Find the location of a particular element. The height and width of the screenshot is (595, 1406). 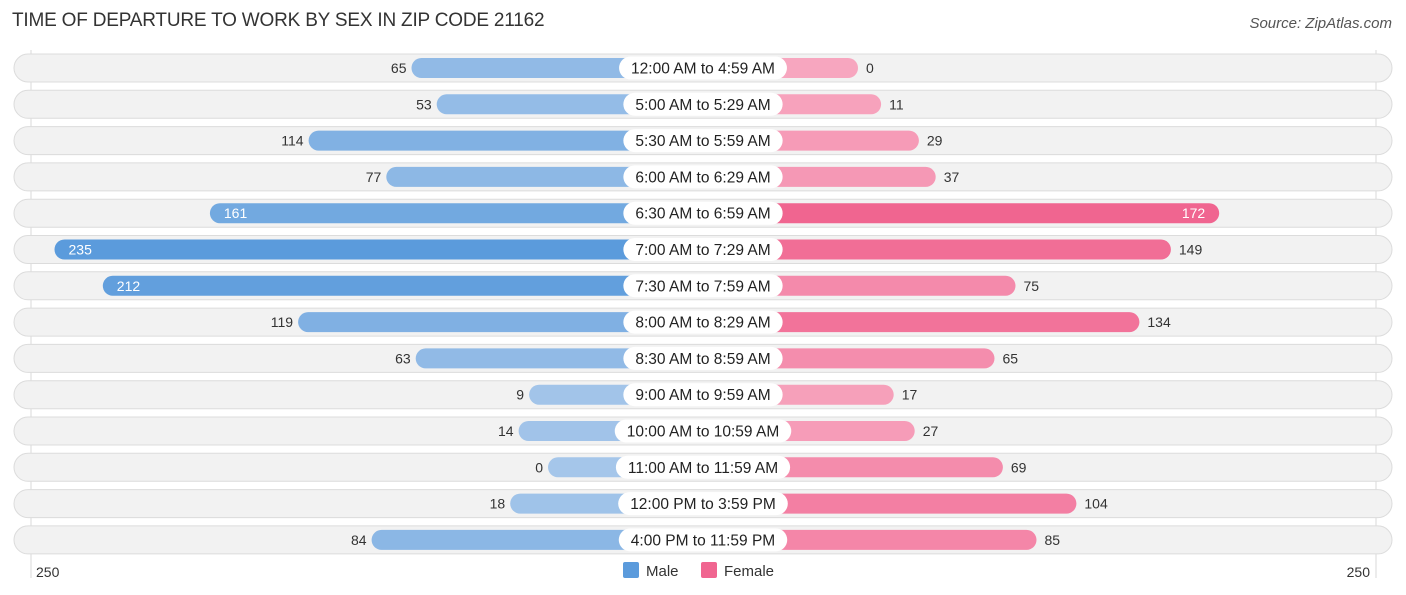

category-label: 8:00 AM to 8:29 AM is located at coordinates (702, 323).